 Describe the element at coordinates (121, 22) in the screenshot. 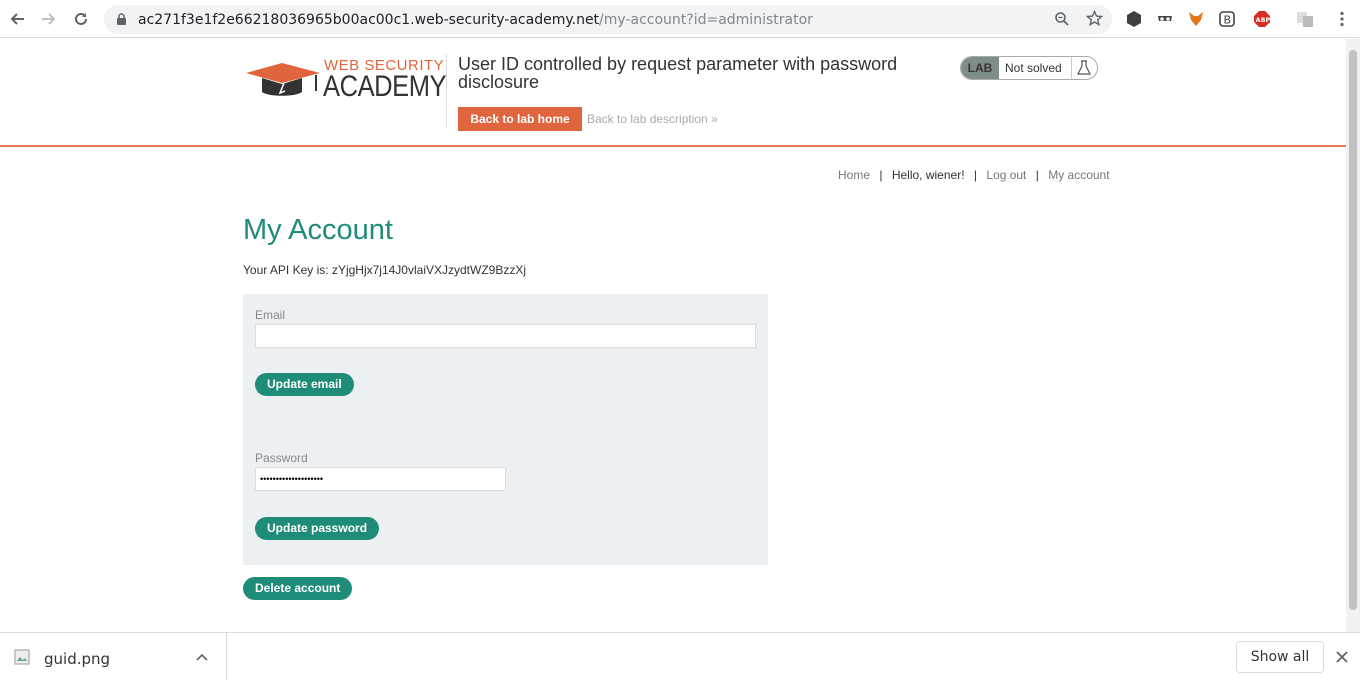

I see `lock-icon` at that location.